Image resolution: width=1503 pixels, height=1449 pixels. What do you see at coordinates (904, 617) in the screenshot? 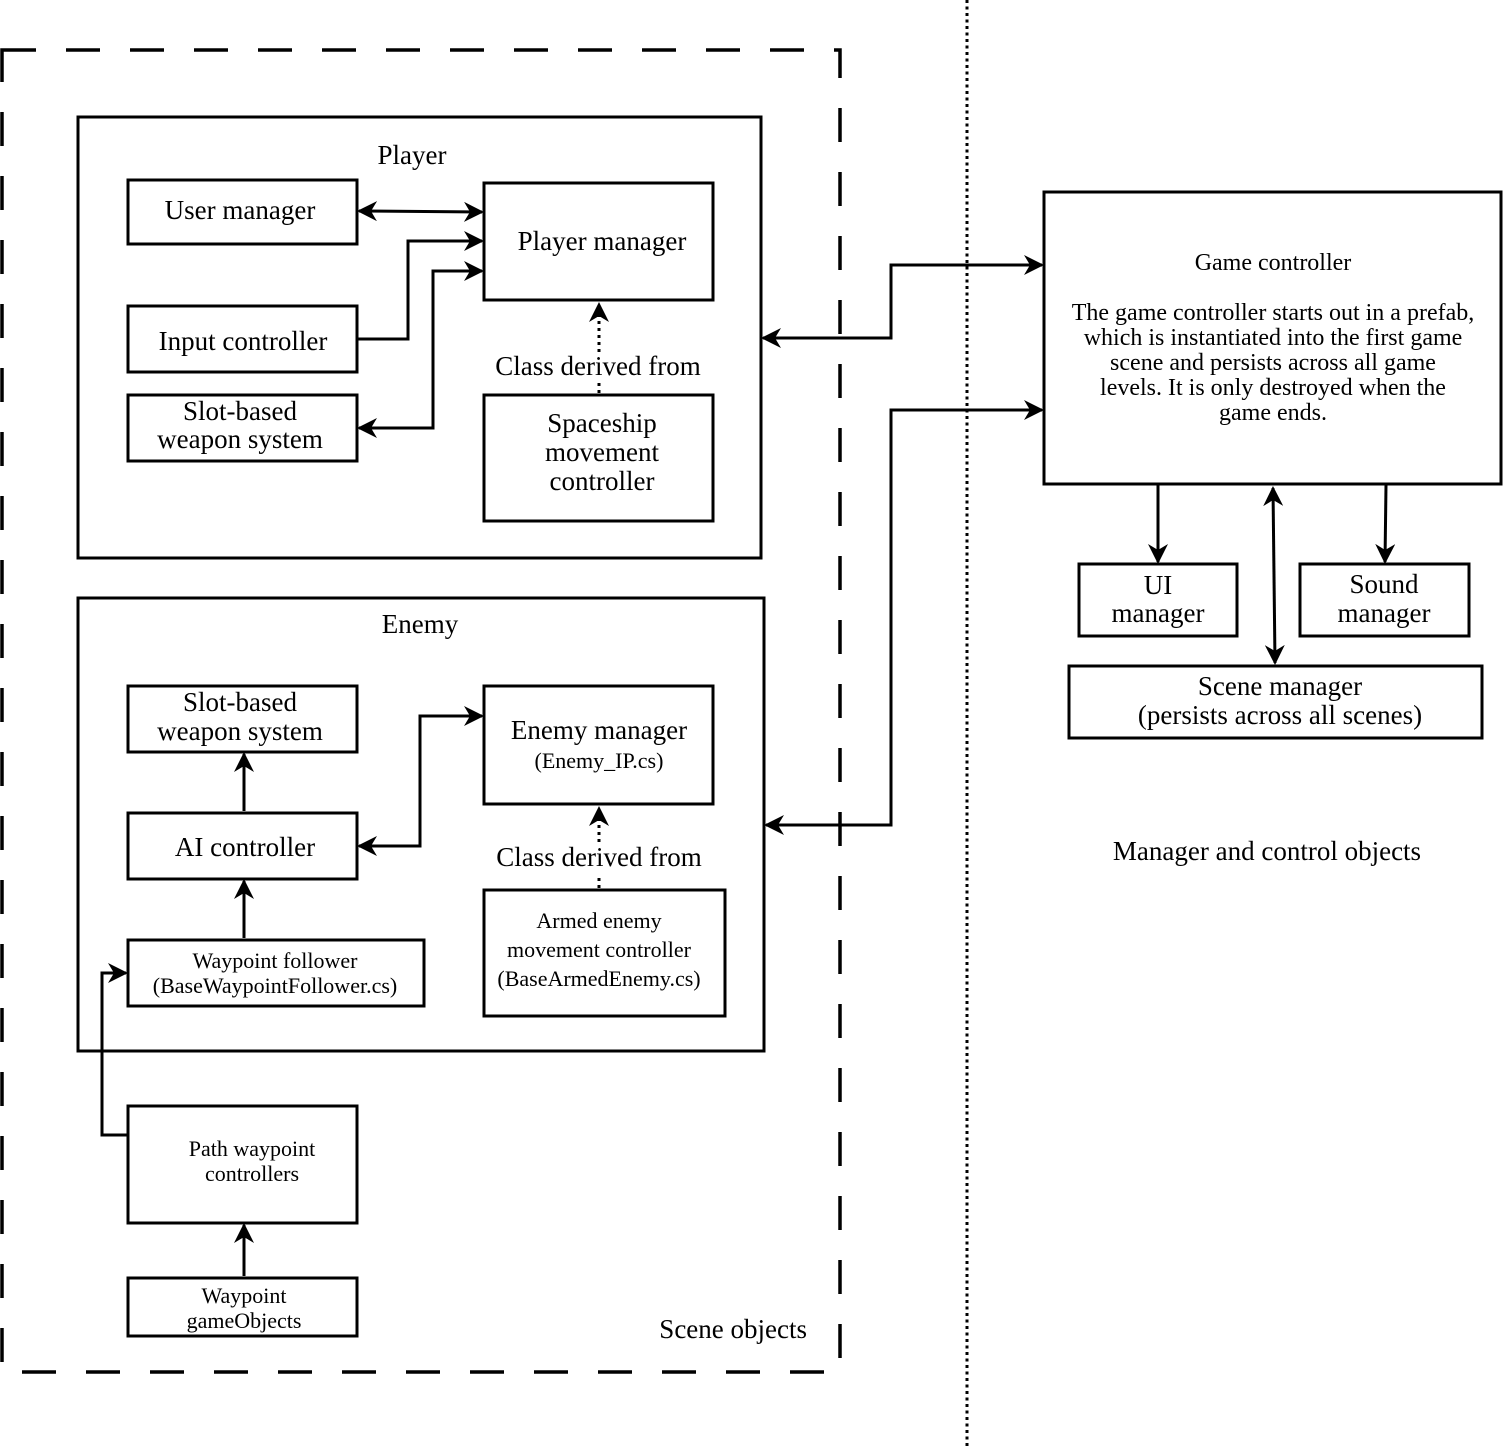
I see `enemy-game-controller-arrow` at bounding box center [904, 617].